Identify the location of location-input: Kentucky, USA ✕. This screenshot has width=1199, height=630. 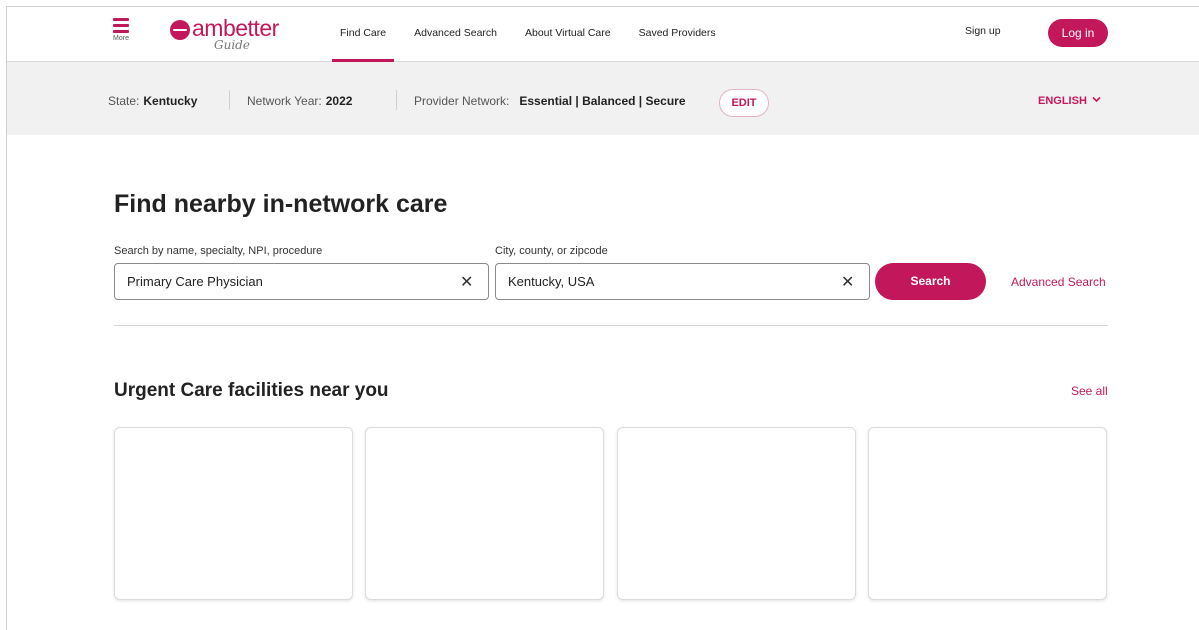
(682, 281).